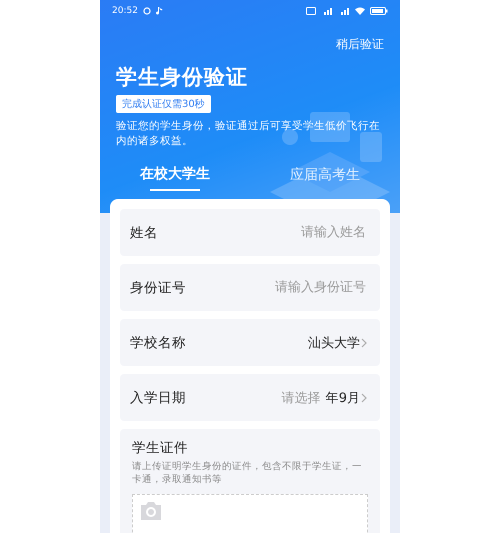  Describe the element at coordinates (151, 511) in the screenshot. I see `camera-icon` at that location.